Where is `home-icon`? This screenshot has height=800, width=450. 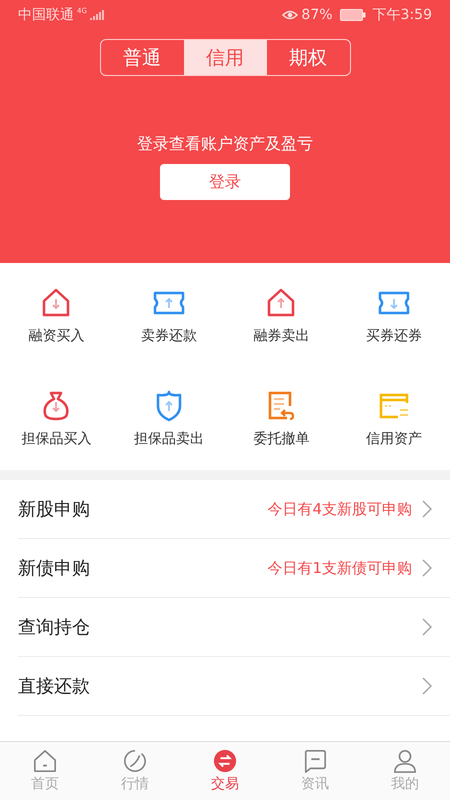 home-icon is located at coordinates (45, 761).